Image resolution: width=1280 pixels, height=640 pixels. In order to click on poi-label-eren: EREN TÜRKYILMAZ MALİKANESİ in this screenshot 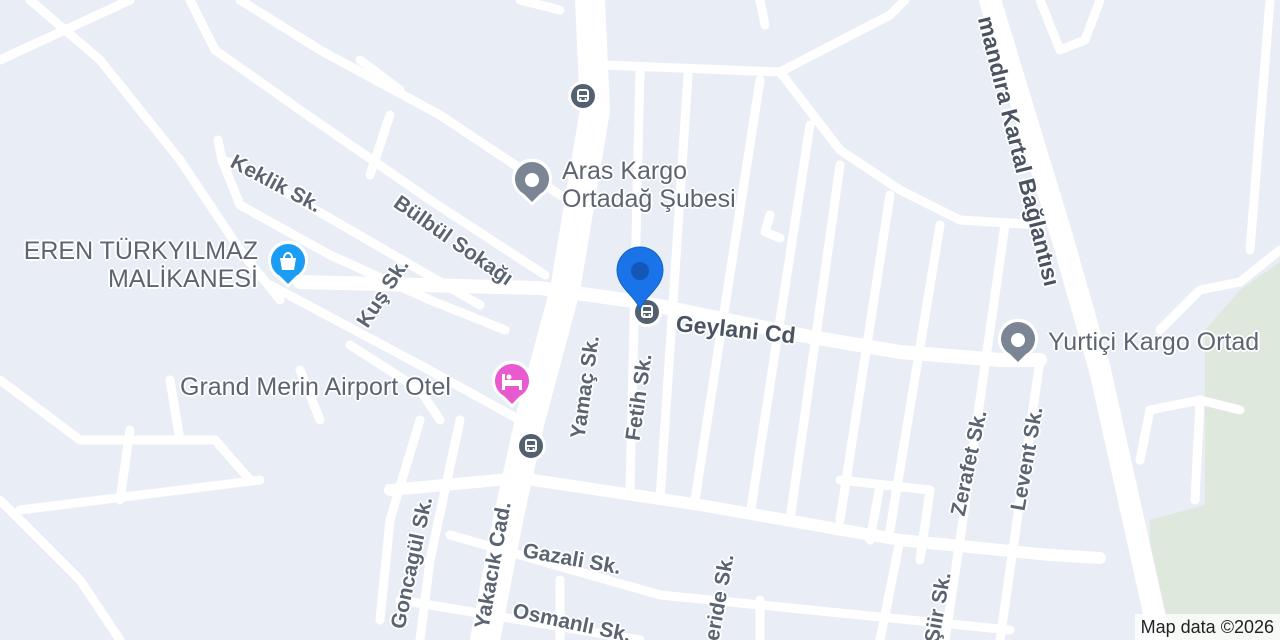, I will do `click(135, 265)`.